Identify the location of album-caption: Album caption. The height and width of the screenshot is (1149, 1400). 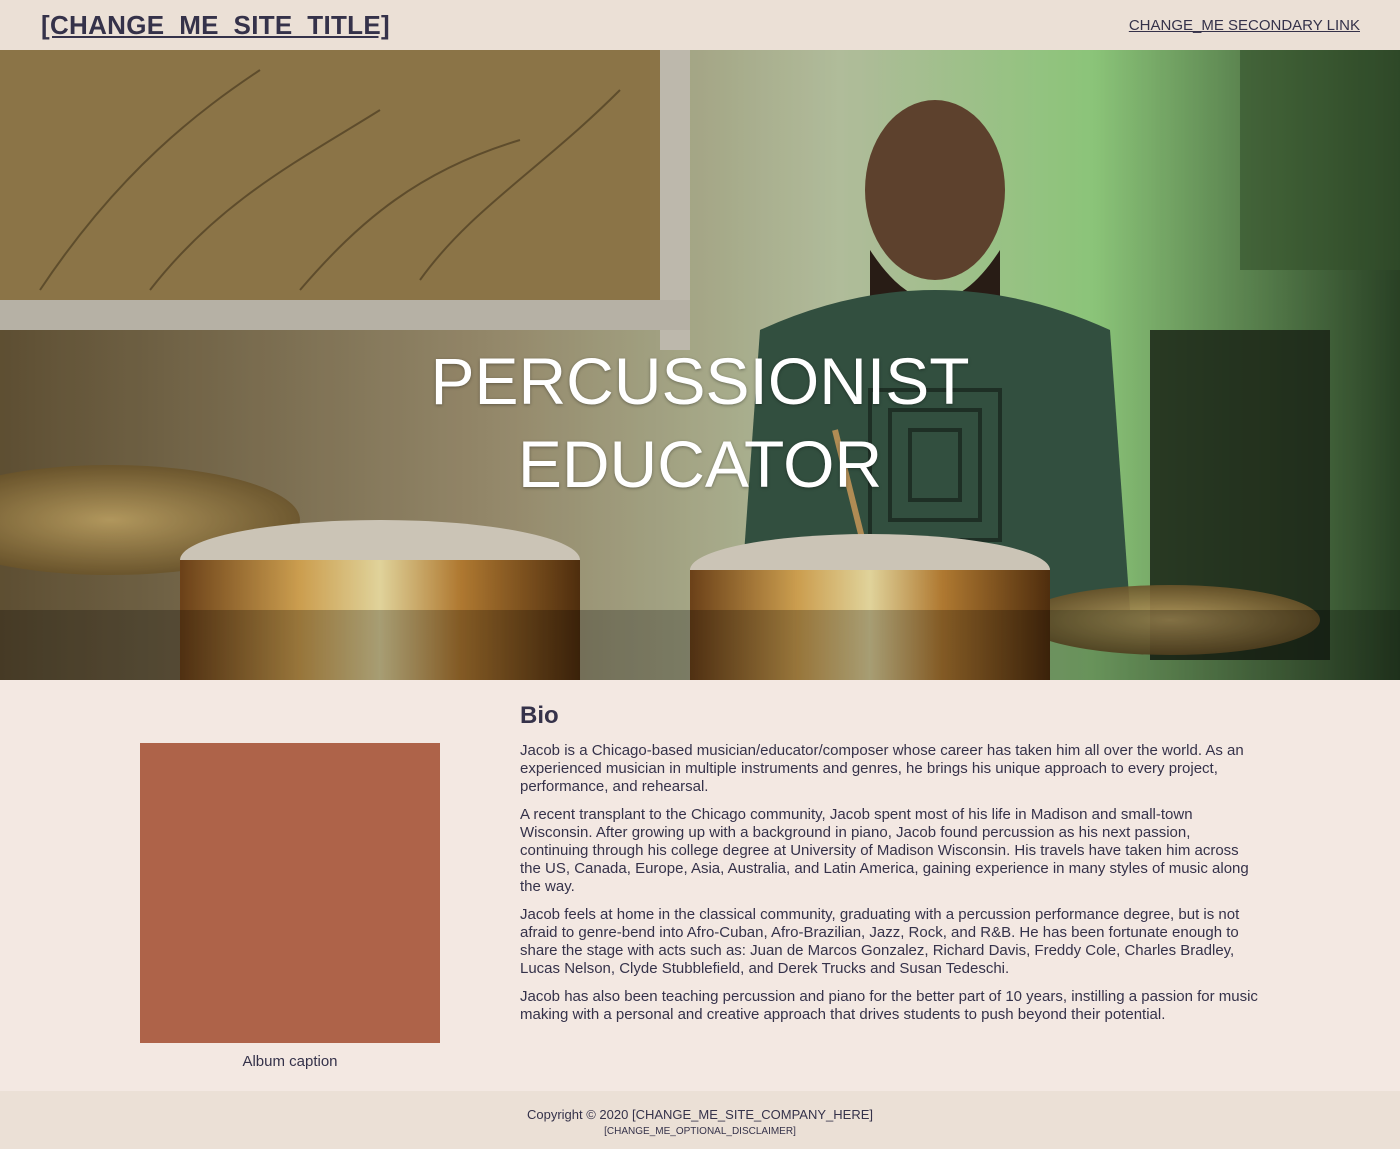
(290, 1061).